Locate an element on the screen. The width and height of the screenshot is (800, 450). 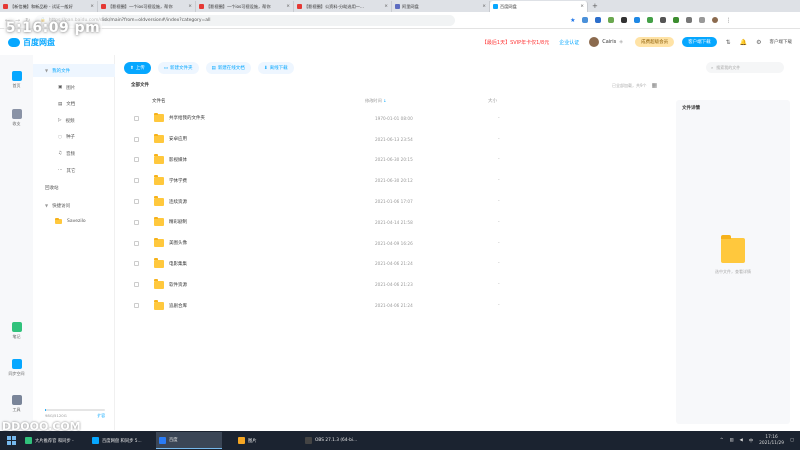
ime-icon: 中 is located at coordinates (751, 441).